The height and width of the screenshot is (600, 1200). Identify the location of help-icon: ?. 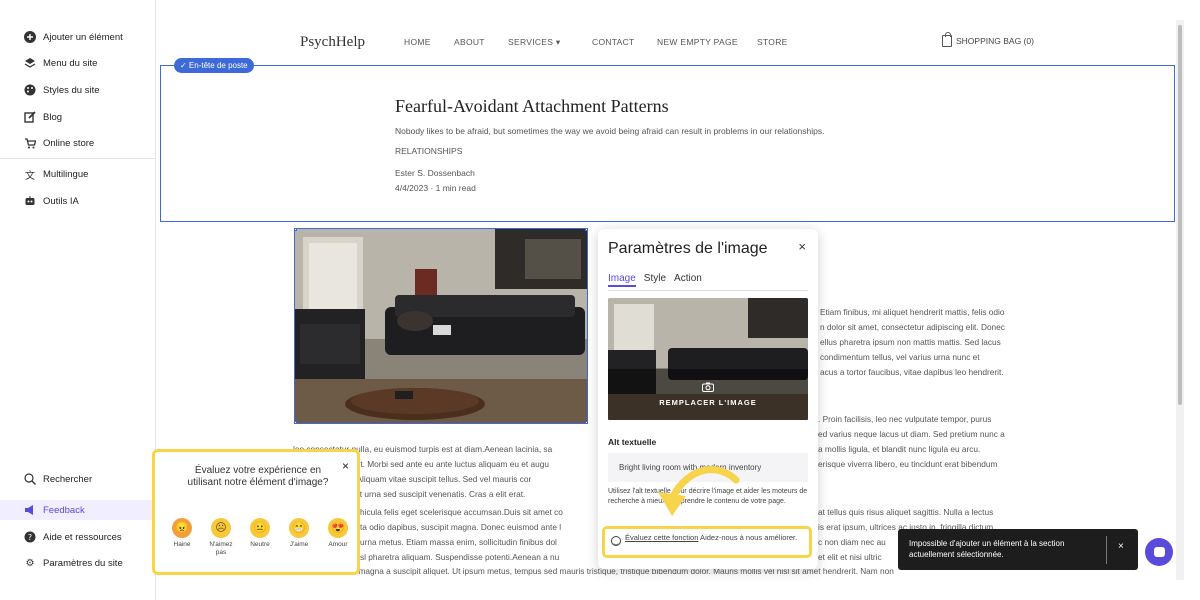
(30, 537).